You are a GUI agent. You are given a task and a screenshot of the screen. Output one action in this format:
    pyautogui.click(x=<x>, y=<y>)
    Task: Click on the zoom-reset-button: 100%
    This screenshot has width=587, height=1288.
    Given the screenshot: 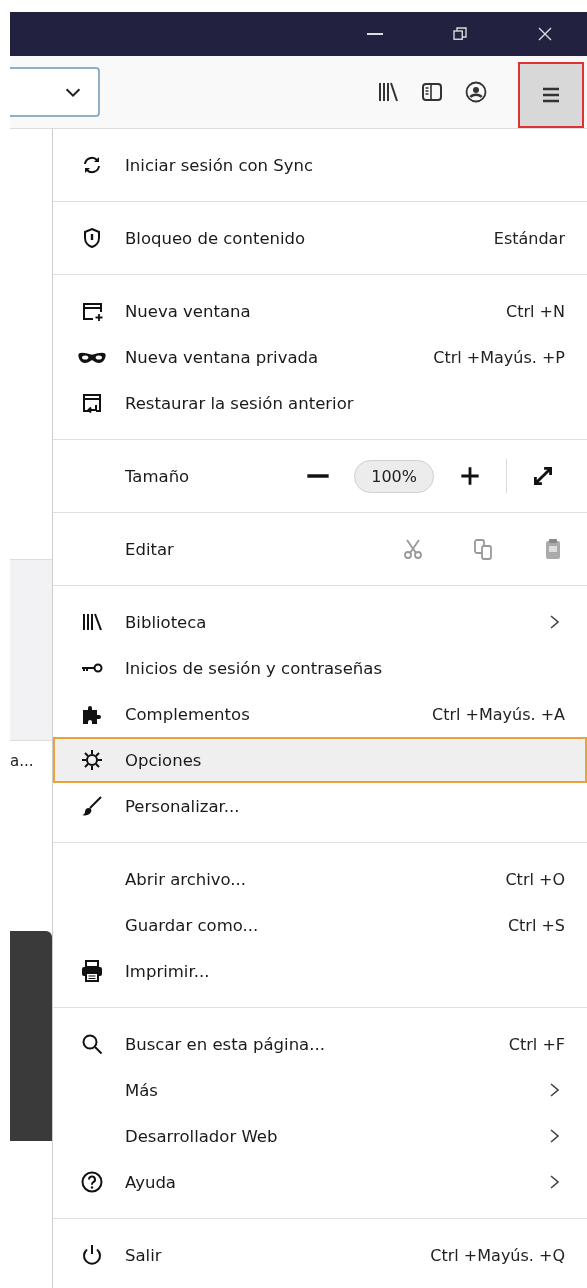 What is the action you would take?
    pyautogui.click(x=394, y=476)
    